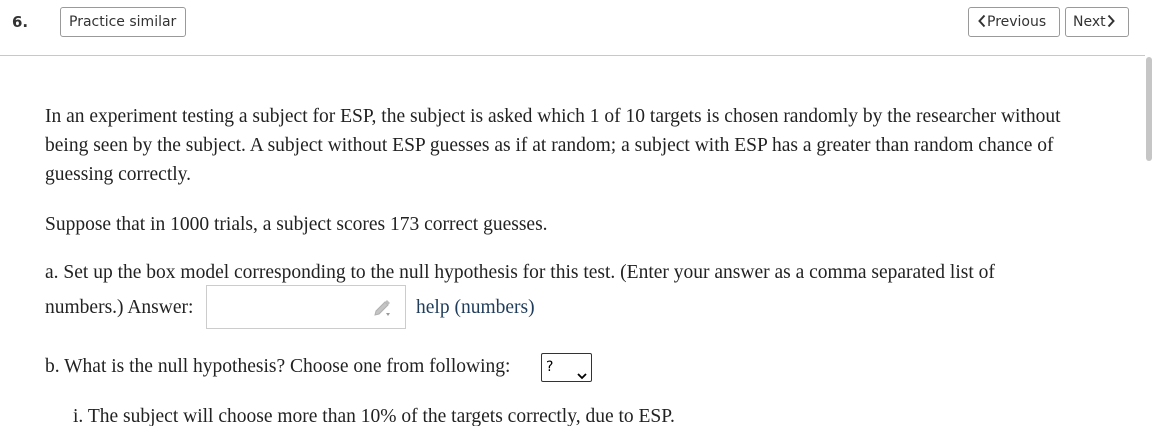 Image resolution: width=1152 pixels, height=426 pixels. I want to click on previous-label: Previous, so click(1017, 22).